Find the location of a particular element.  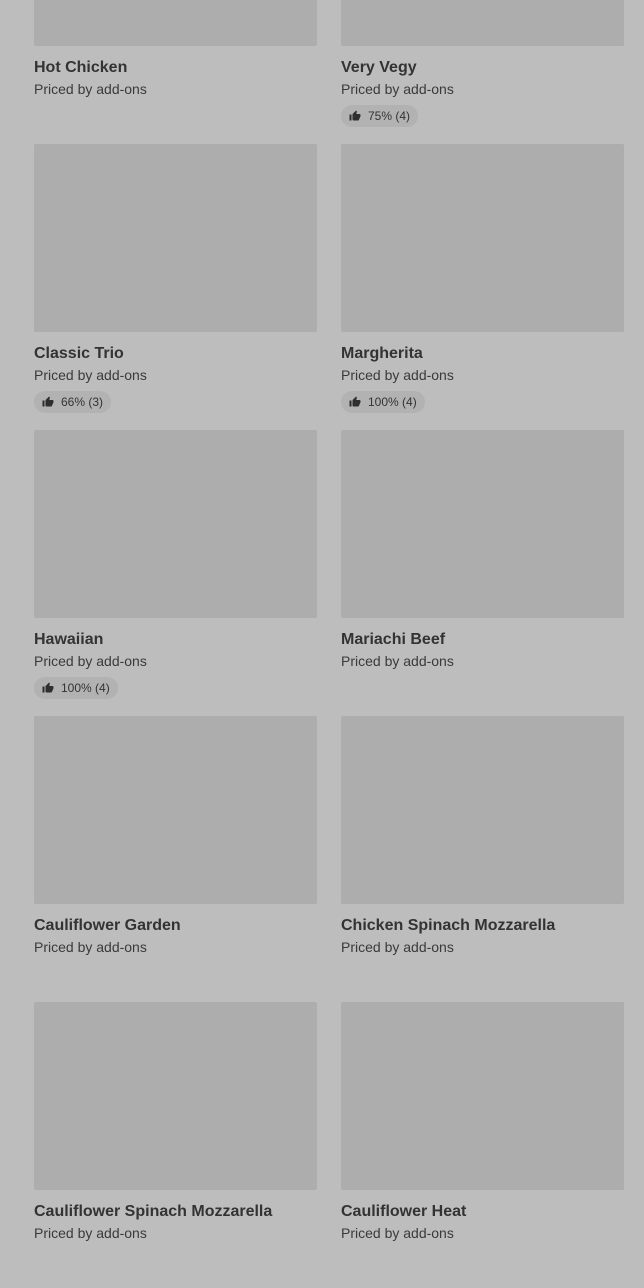

menu-item-name: Cauliflower Spinach Mozzarella is located at coordinates (175, 1212).